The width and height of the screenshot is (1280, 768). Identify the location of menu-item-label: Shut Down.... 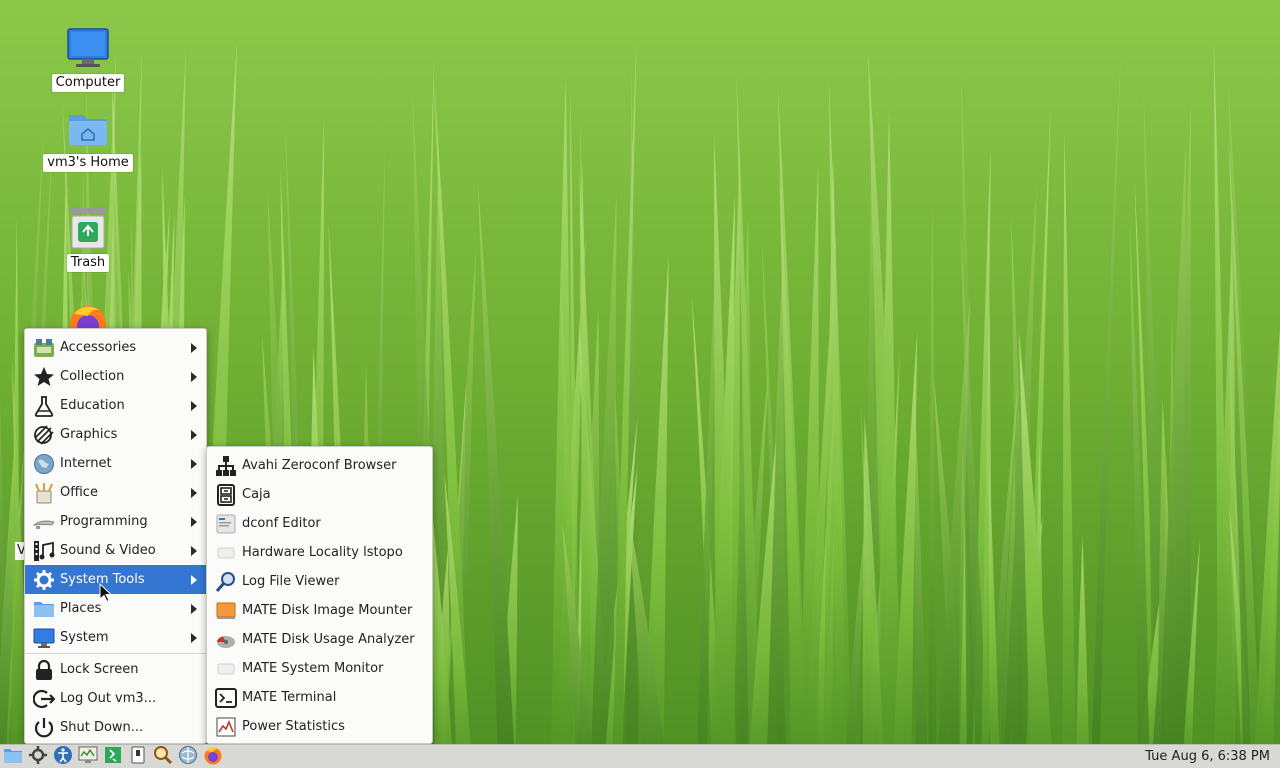
(102, 727).